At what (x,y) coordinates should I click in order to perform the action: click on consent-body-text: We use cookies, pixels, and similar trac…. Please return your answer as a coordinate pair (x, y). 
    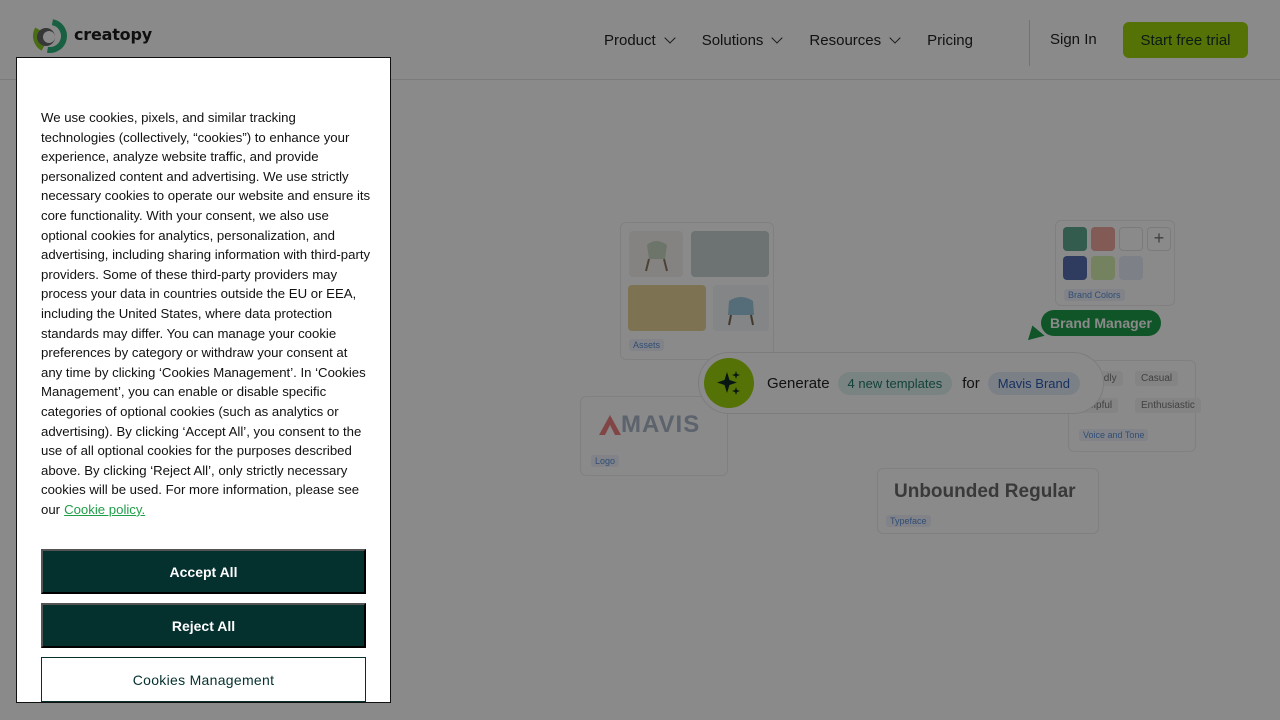
    Looking at the image, I should click on (206, 313).